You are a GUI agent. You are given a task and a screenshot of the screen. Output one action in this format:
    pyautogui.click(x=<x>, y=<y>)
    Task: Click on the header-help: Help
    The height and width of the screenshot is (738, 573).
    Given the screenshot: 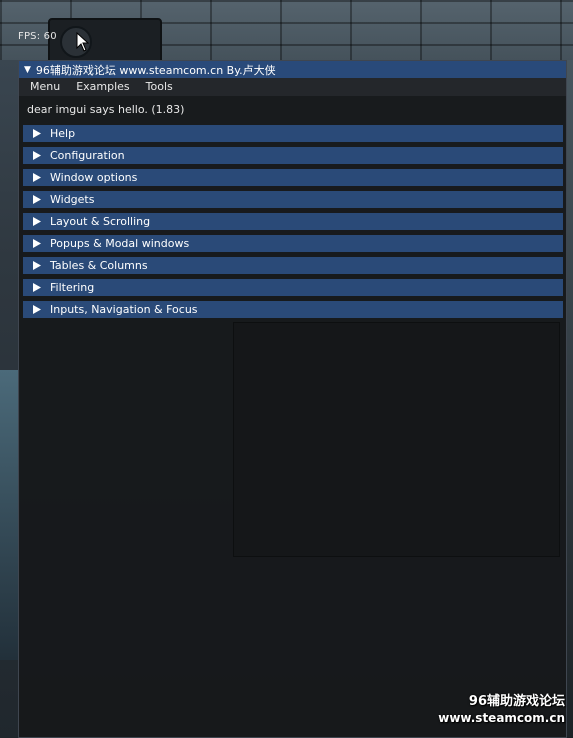 What is the action you would take?
    pyautogui.click(x=293, y=133)
    